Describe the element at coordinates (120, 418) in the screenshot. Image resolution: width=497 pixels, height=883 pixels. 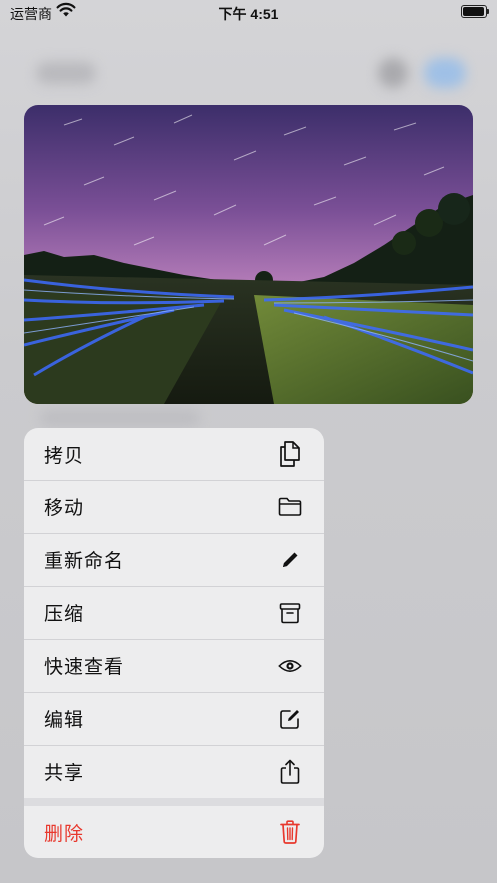
I see `blurred-text` at that location.